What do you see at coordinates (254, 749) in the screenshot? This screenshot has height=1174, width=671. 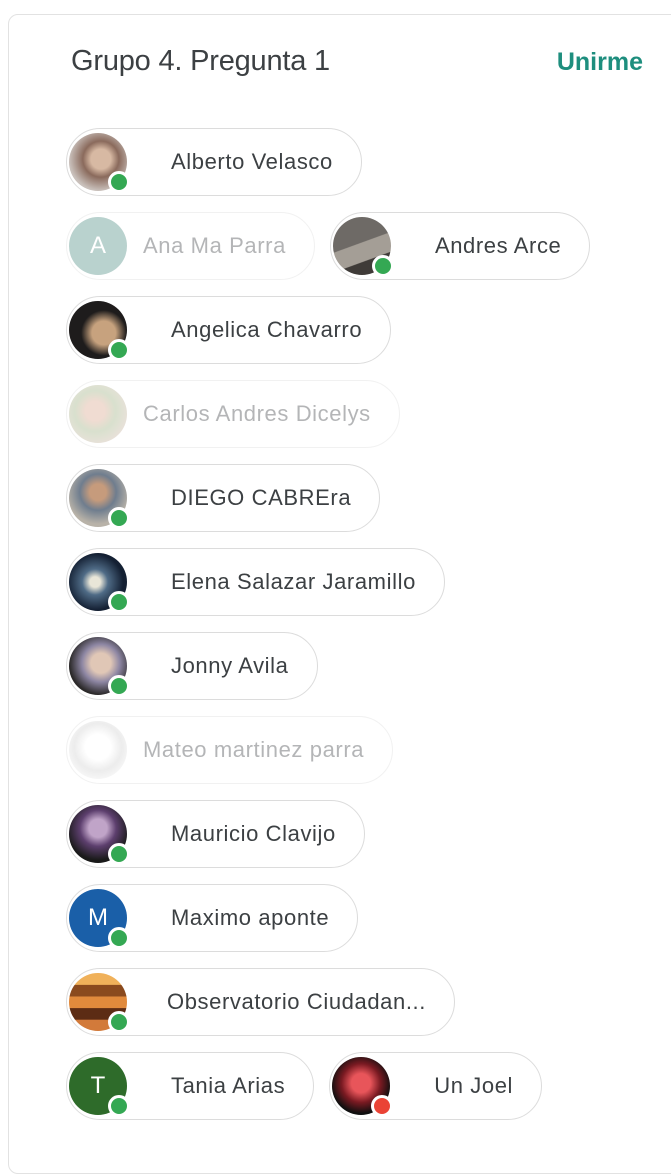 I see `member-name: Mateo martinez parra` at bounding box center [254, 749].